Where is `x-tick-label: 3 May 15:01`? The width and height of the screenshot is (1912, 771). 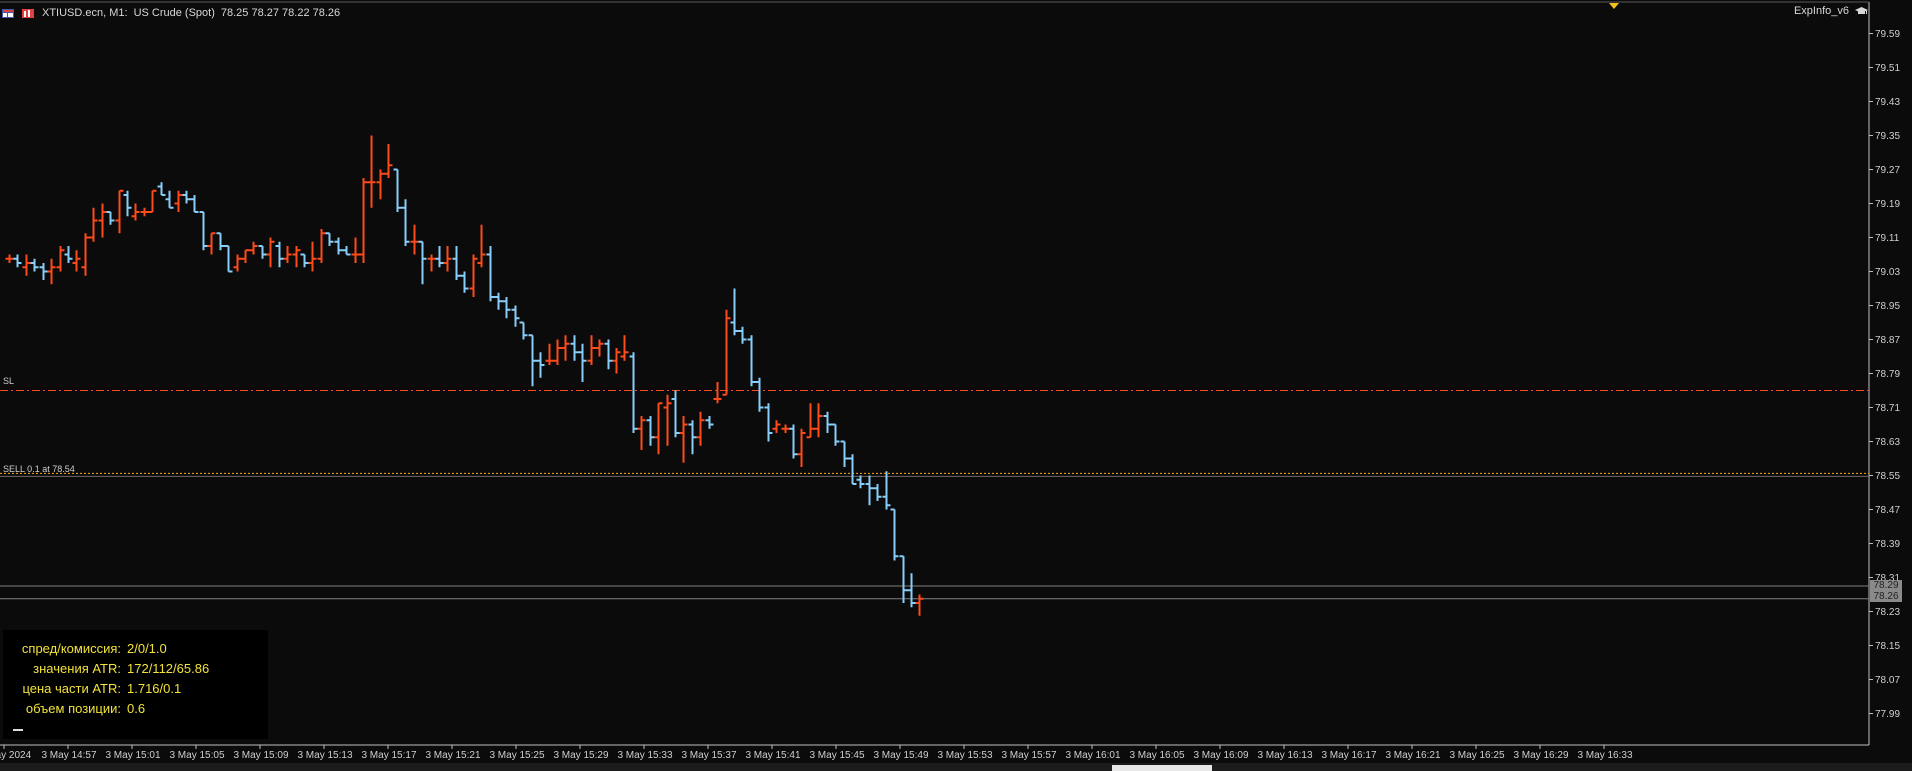
x-tick-label: 3 May 15:01 is located at coordinates (132, 755).